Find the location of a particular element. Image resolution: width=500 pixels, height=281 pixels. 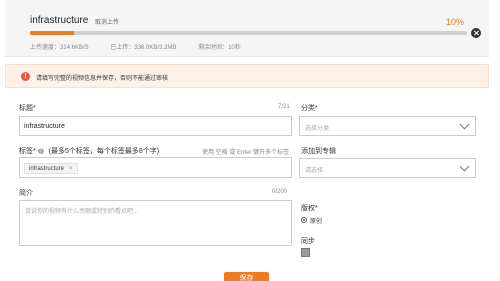

tags-label: 标签* is located at coordinates (27, 151).